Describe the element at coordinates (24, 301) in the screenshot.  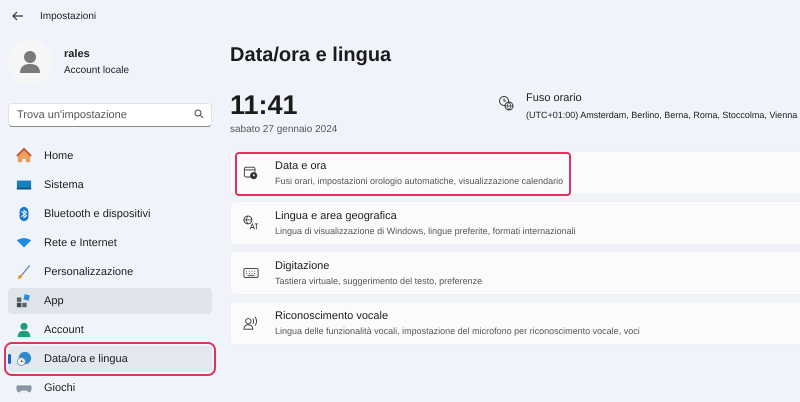
I see `apps-icon` at that location.